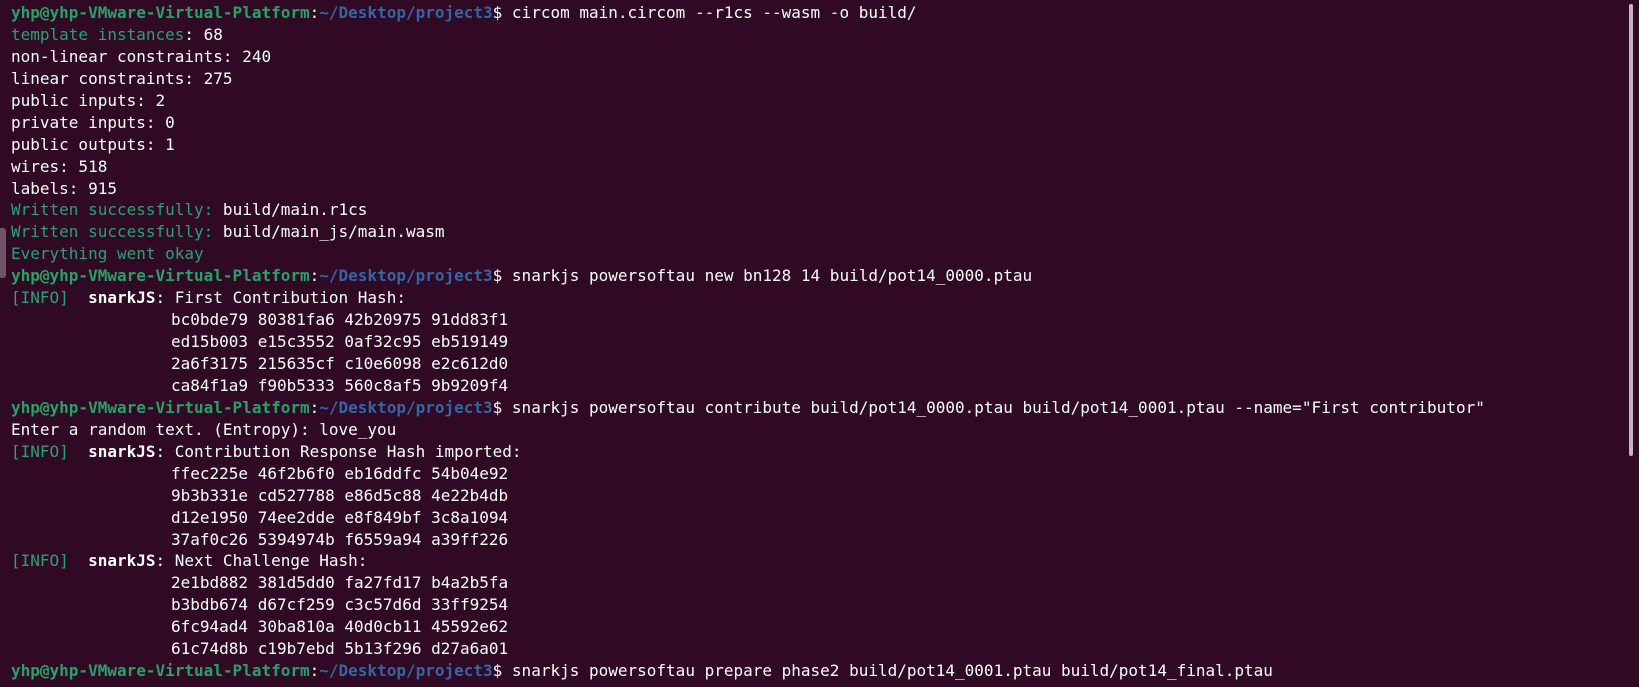 The height and width of the screenshot is (687, 1639). Describe the element at coordinates (290, 210) in the screenshot. I see `written-file: build/main.r1cs` at that location.